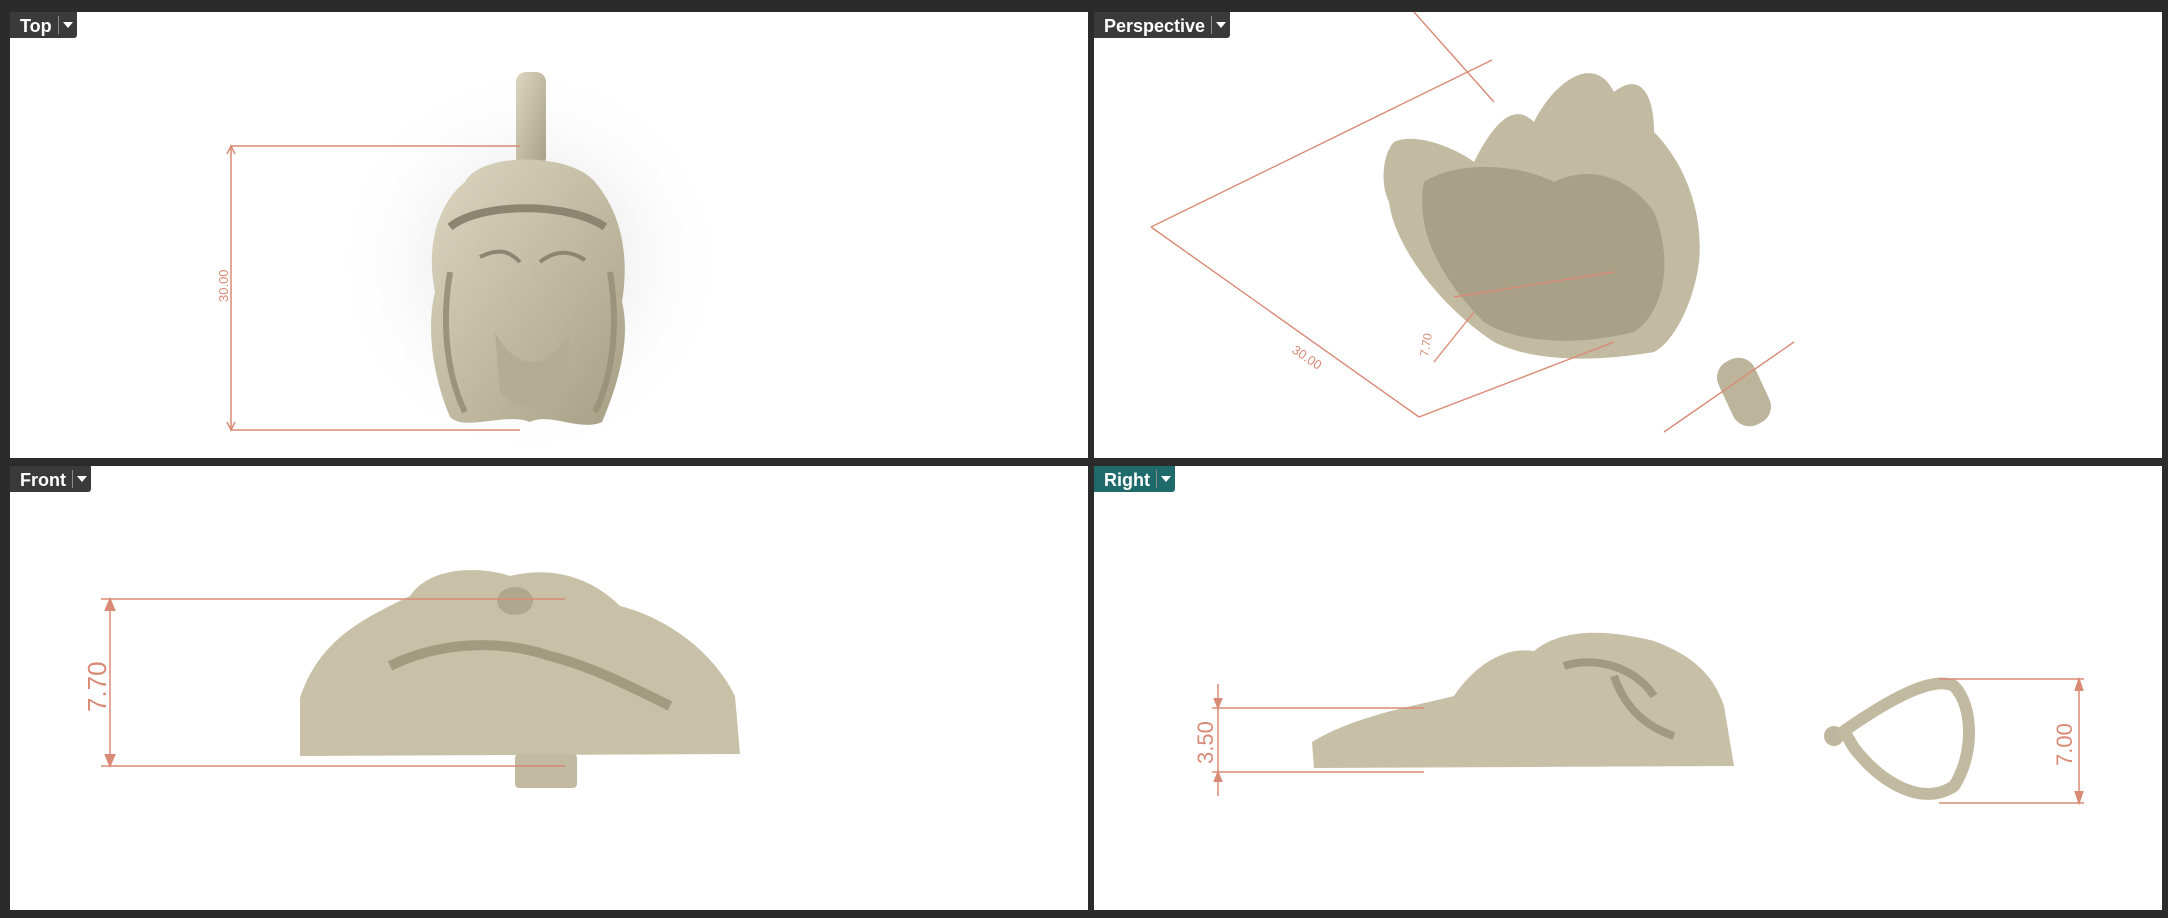 This screenshot has width=2168, height=918. Describe the element at coordinates (1543, 254) in the screenshot. I see `back-cavity` at that location.